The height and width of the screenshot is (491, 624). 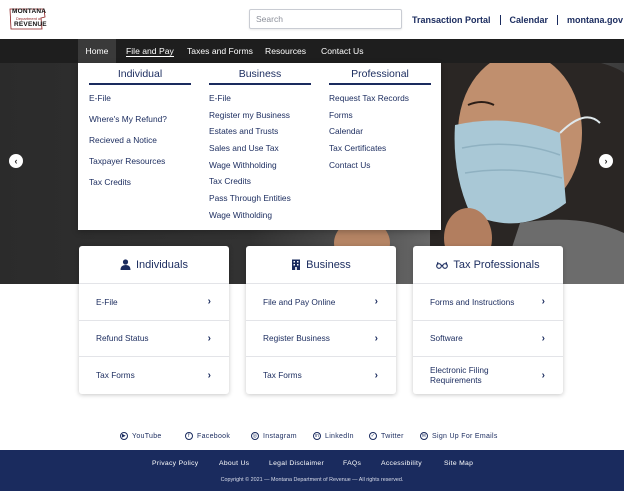 What do you see at coordinates (401, 463) in the screenshot?
I see `footer-link-accessibility: Accessibility` at bounding box center [401, 463].